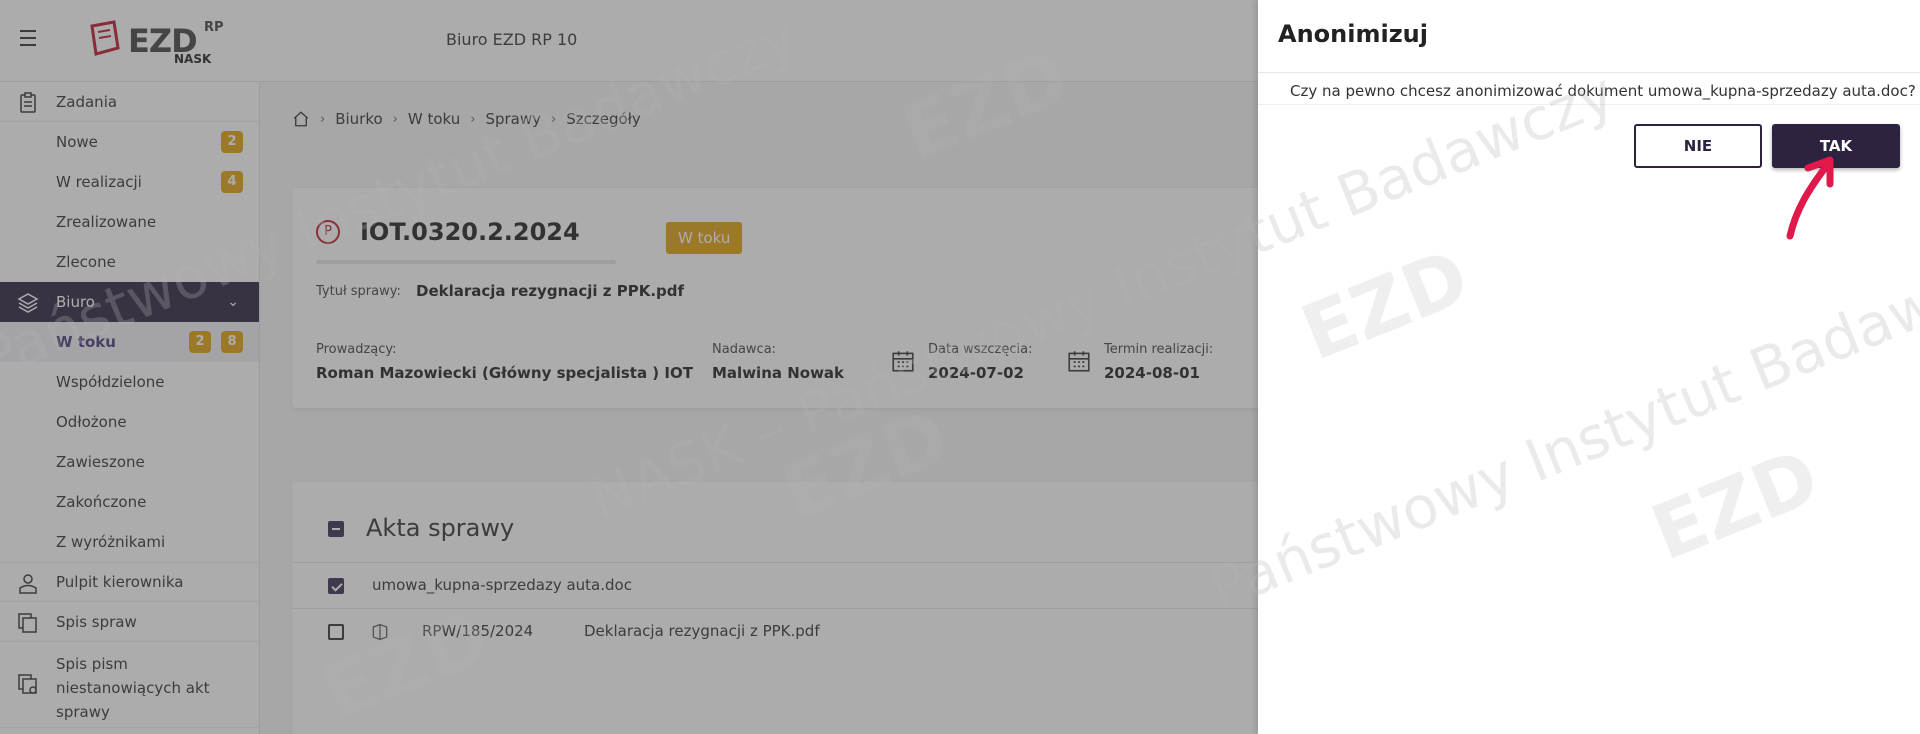 This screenshot has width=1920, height=734. What do you see at coordinates (1810, 198) in the screenshot?
I see `pointer-arrow-icon` at bounding box center [1810, 198].